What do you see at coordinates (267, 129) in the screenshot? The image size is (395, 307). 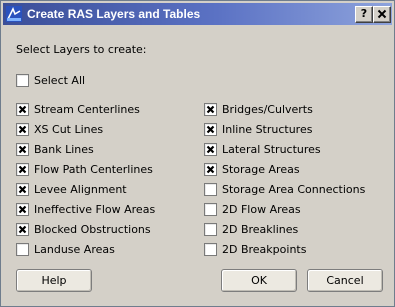 I see `layer-label: Inline Structures` at bounding box center [267, 129].